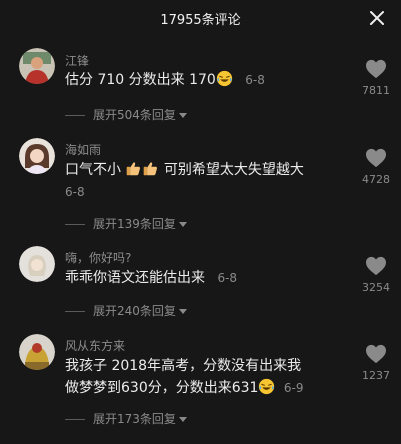 The image size is (401, 444). I want to click on like-button: 3254, so click(376, 275).